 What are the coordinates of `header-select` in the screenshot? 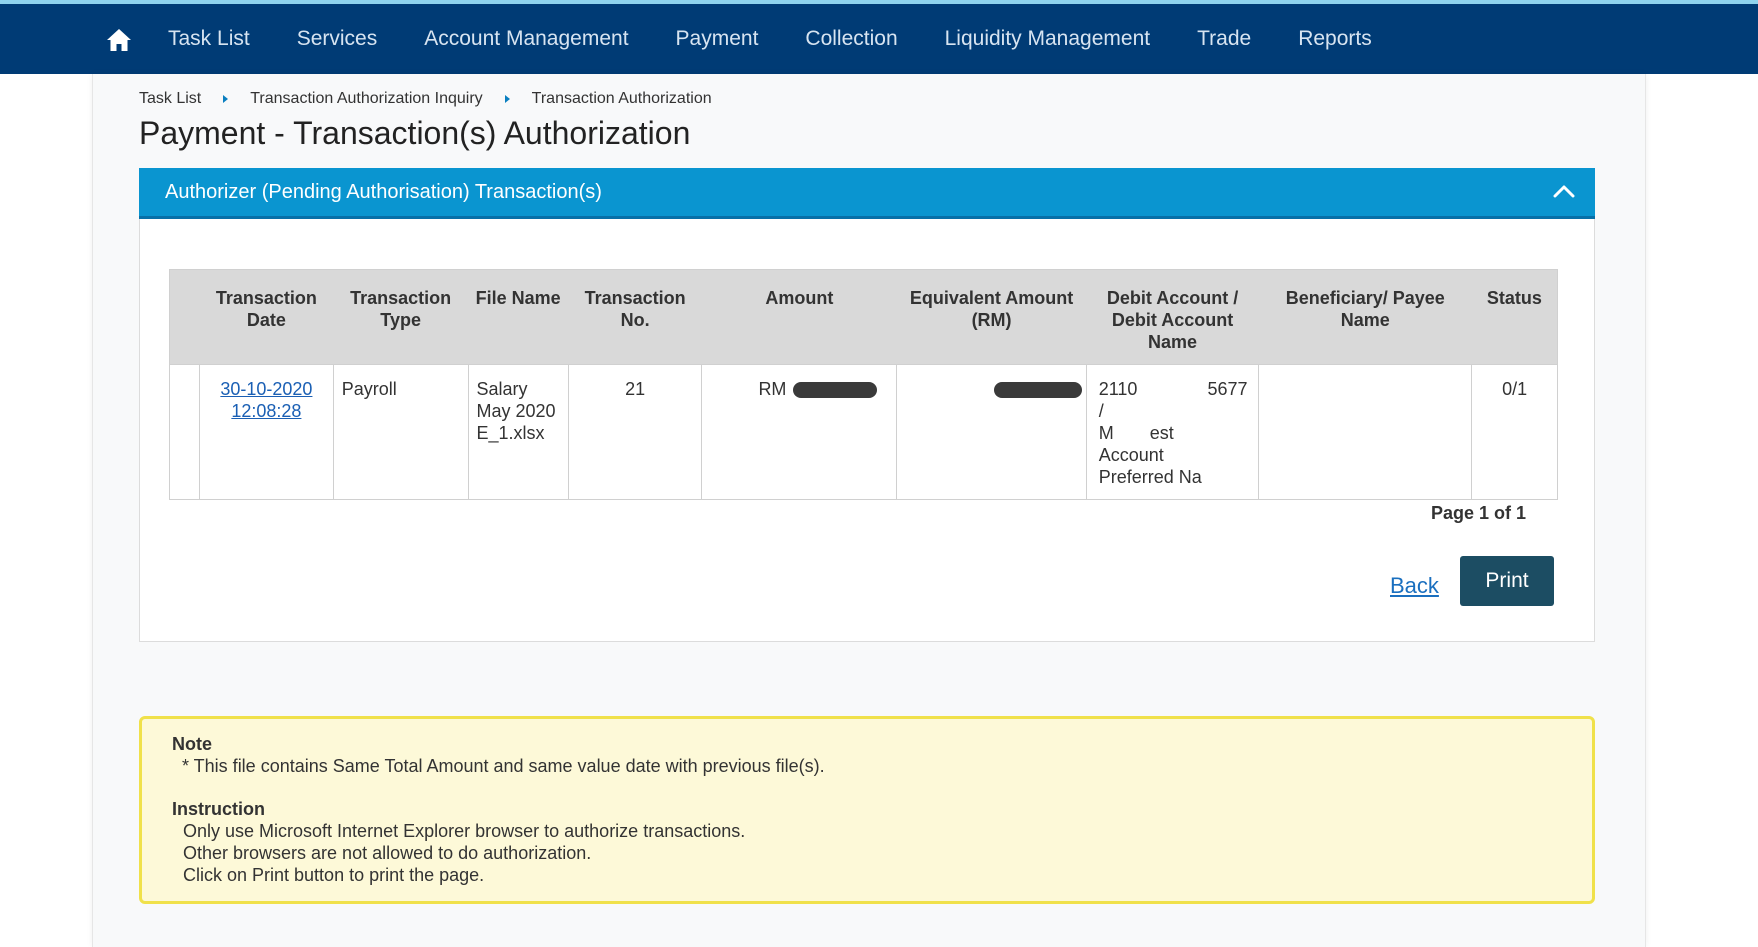 It's located at (184, 317).